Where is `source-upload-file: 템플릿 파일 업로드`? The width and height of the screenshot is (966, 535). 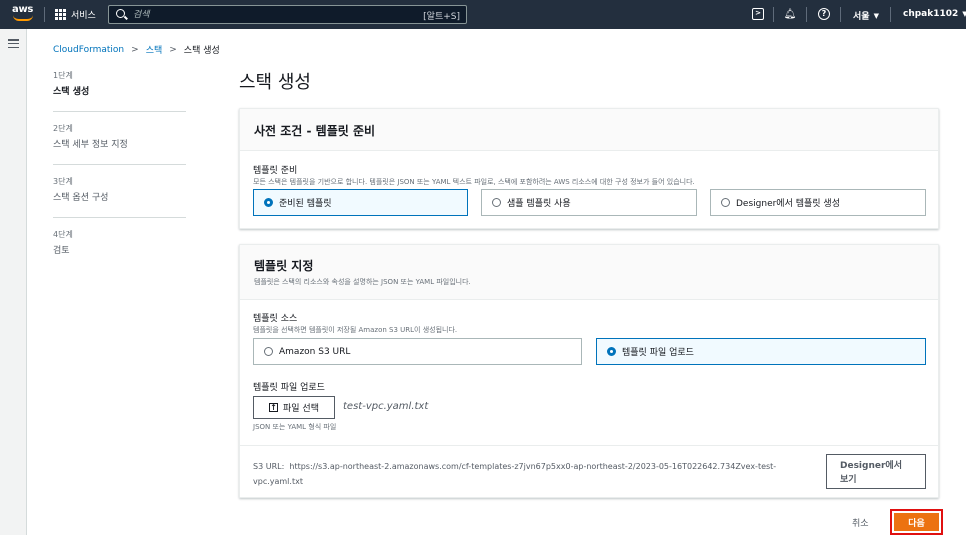
source-upload-file: 템플릿 파일 업로드 is located at coordinates (761, 351).